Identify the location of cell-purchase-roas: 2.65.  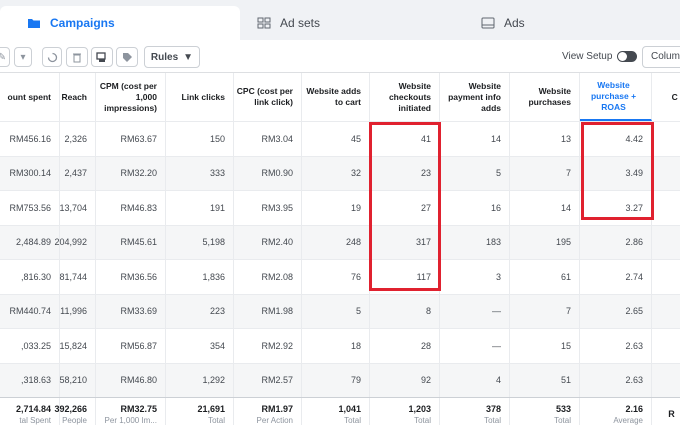
(616, 311).